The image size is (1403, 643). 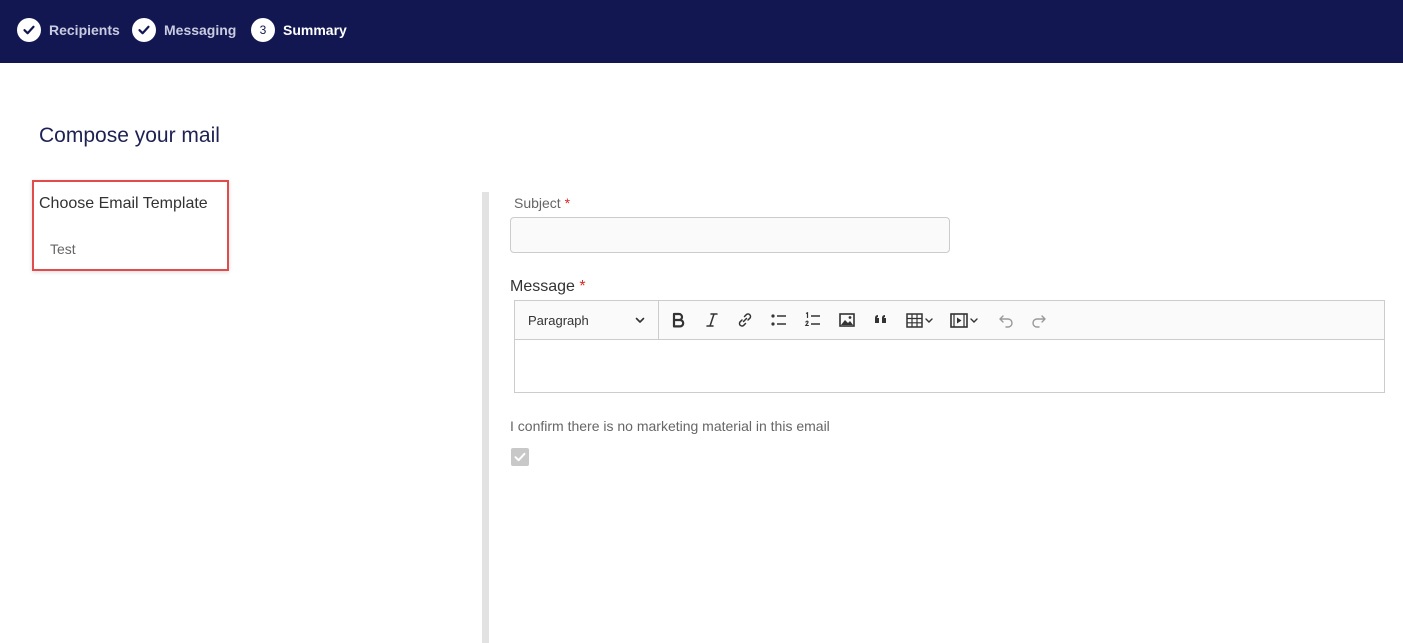 I want to click on link-button, so click(x=745, y=320).